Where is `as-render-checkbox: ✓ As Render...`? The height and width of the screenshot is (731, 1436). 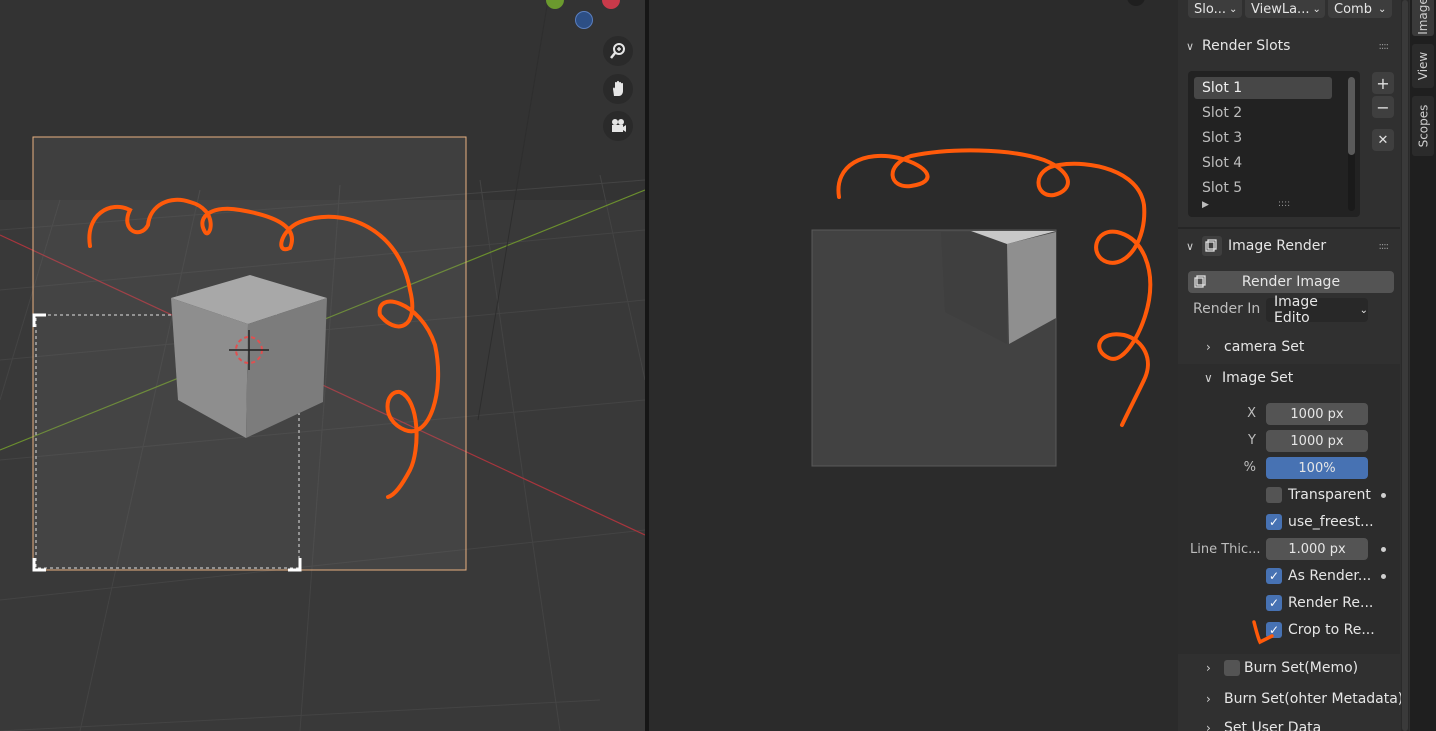
as-render-checkbox: ✓ As Render... is located at coordinates (1318, 576).